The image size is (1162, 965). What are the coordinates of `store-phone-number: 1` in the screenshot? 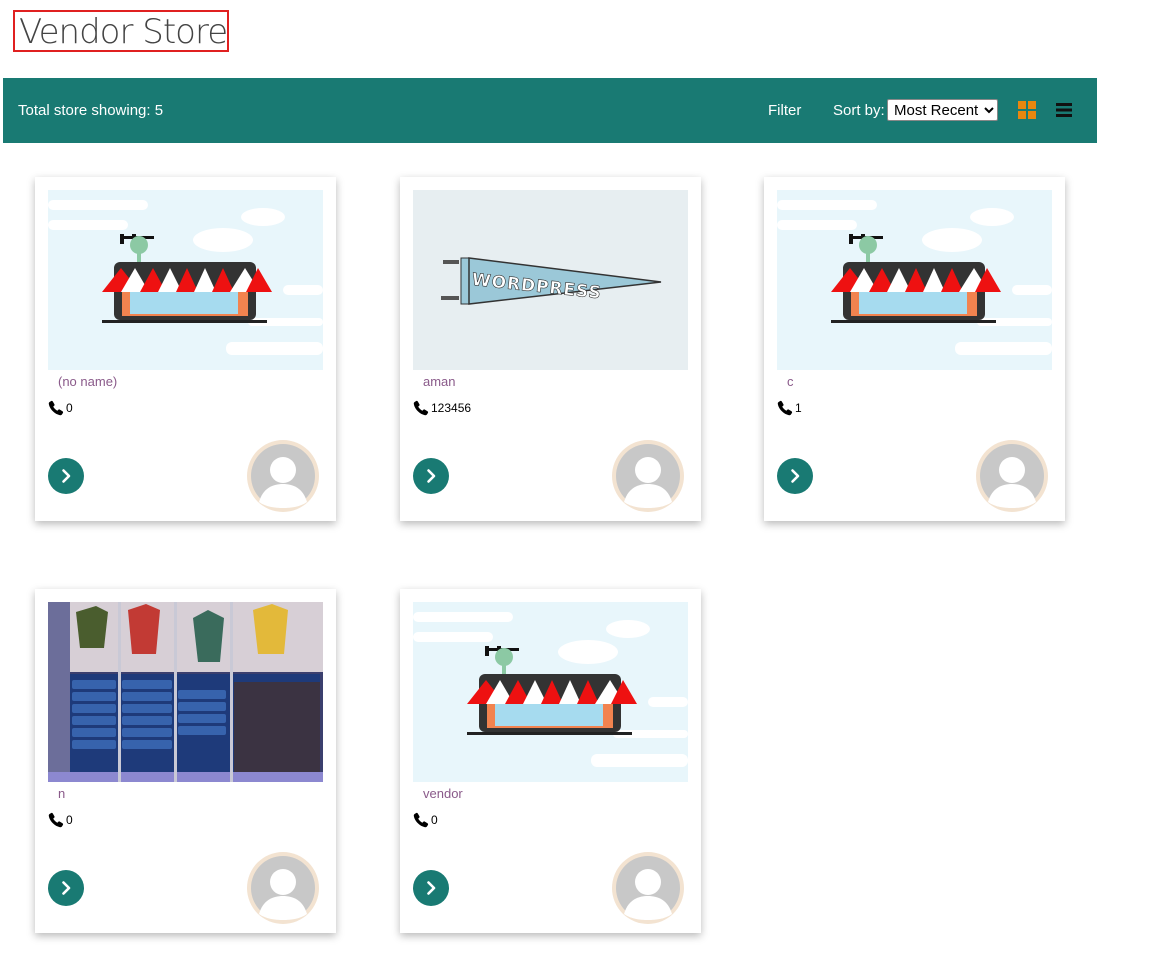 It's located at (798, 408).